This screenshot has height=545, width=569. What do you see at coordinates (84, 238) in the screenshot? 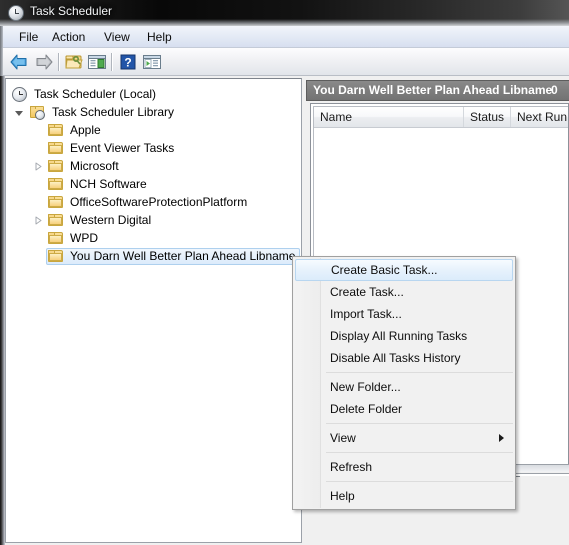
I see `tree-node-label: WPD` at bounding box center [84, 238].